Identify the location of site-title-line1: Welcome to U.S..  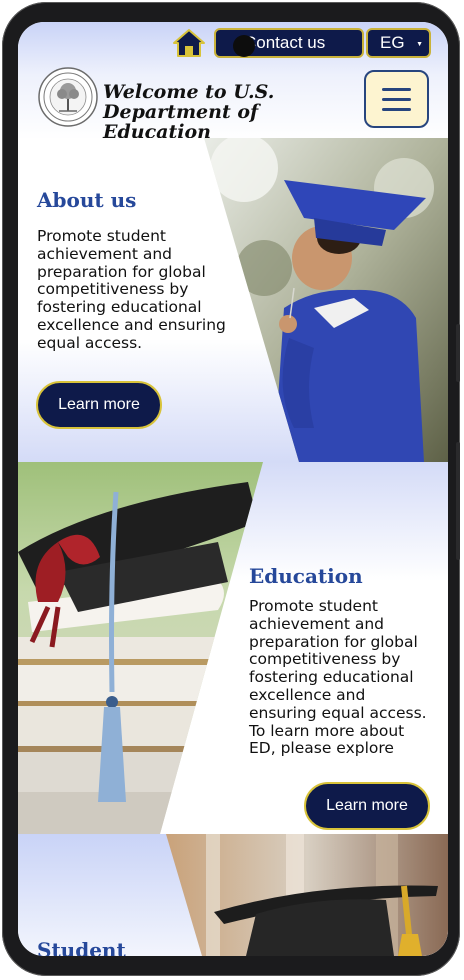
(189, 92).